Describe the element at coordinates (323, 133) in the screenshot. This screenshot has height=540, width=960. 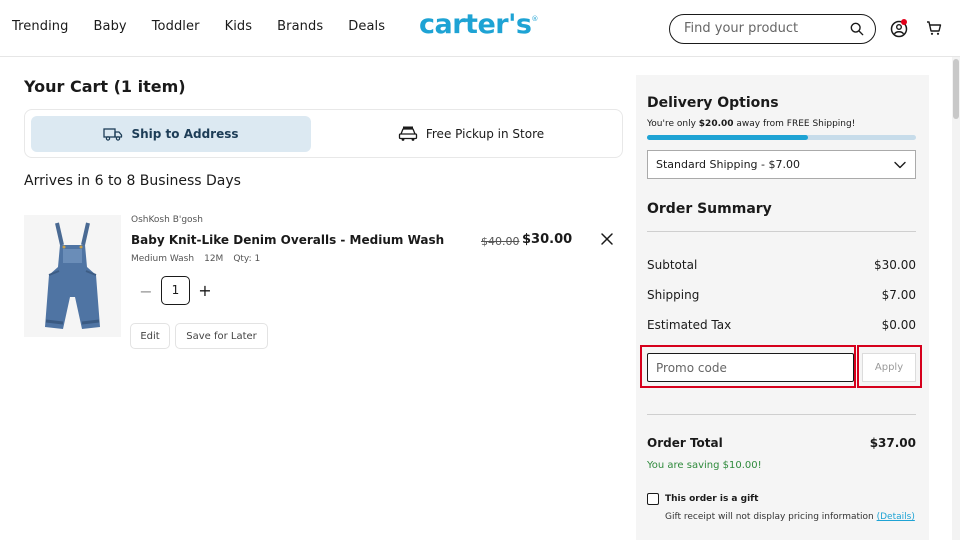
I see `delivery-method-toggle: Ship to Address Free Pickup in Store` at that location.